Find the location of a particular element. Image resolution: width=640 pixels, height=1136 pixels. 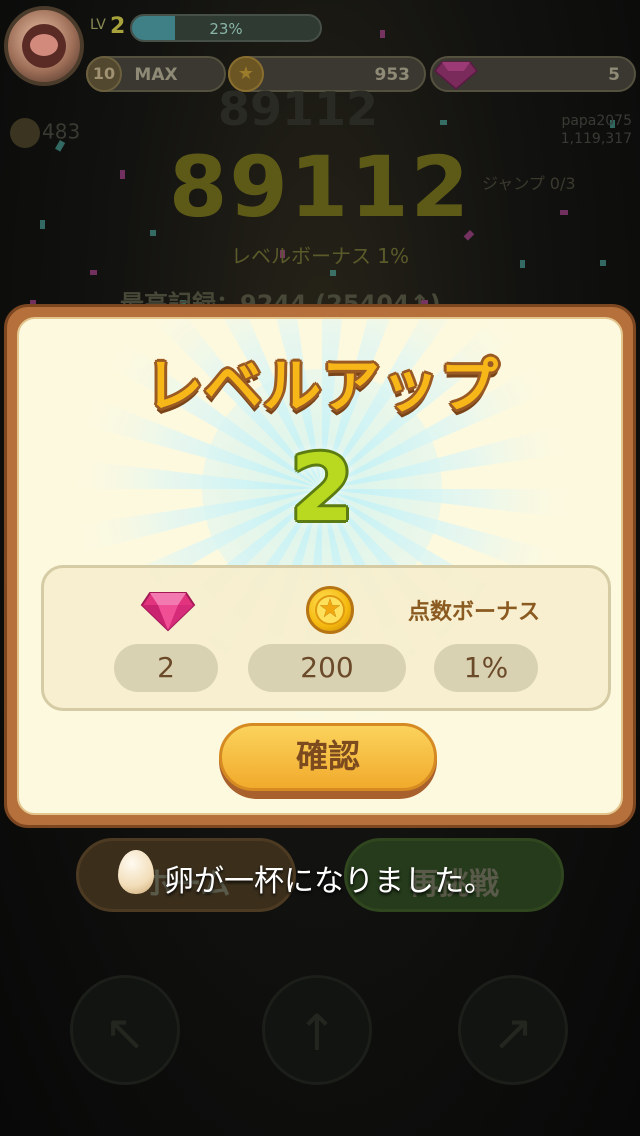

confirm-button: 確認 is located at coordinates (328, 761).